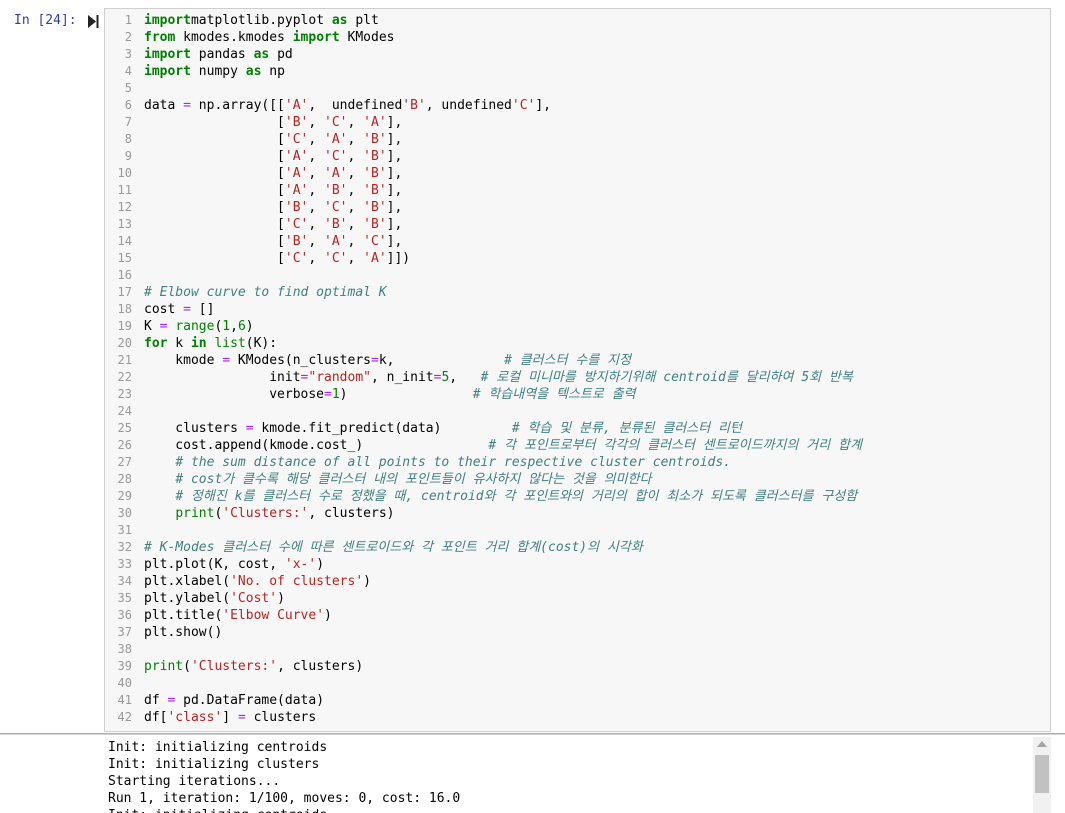 This screenshot has height=813, width=1065. Describe the element at coordinates (261, 343) in the screenshot. I see `code-token: (K):` at that location.